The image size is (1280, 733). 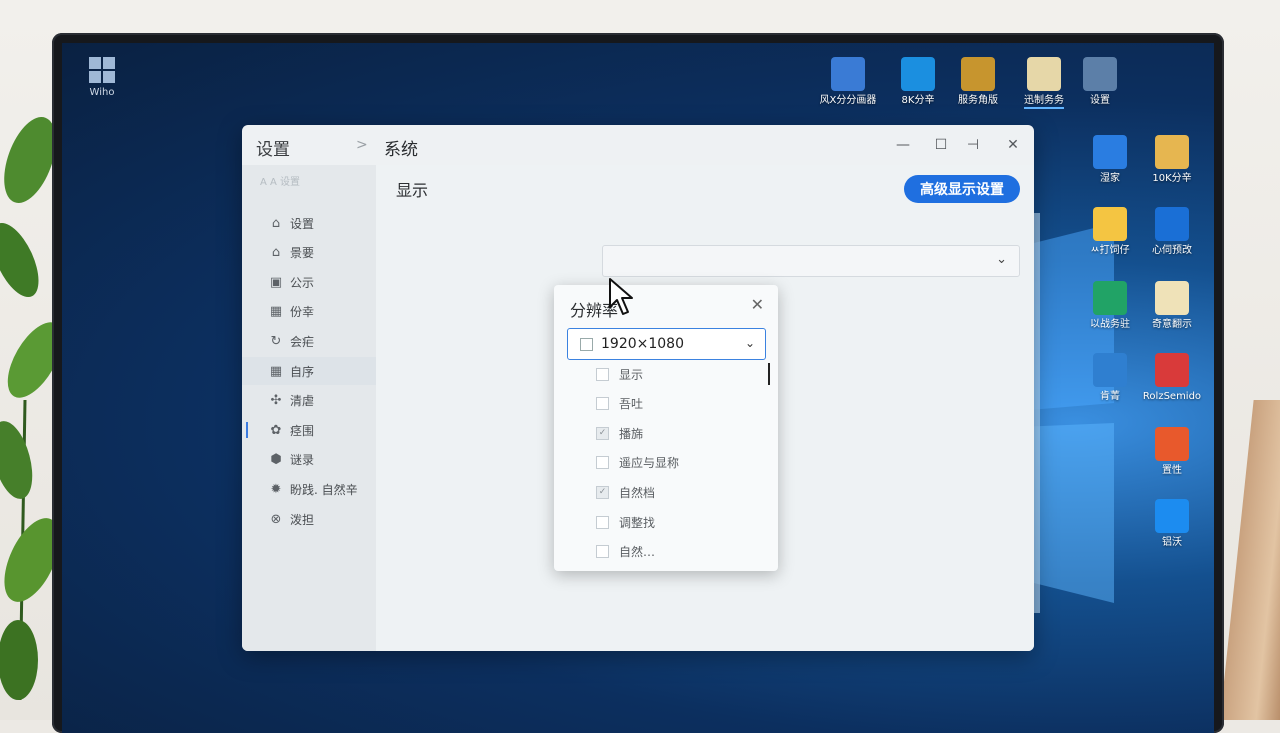 I want to click on option-label: 吾吐, so click(x=631, y=404).